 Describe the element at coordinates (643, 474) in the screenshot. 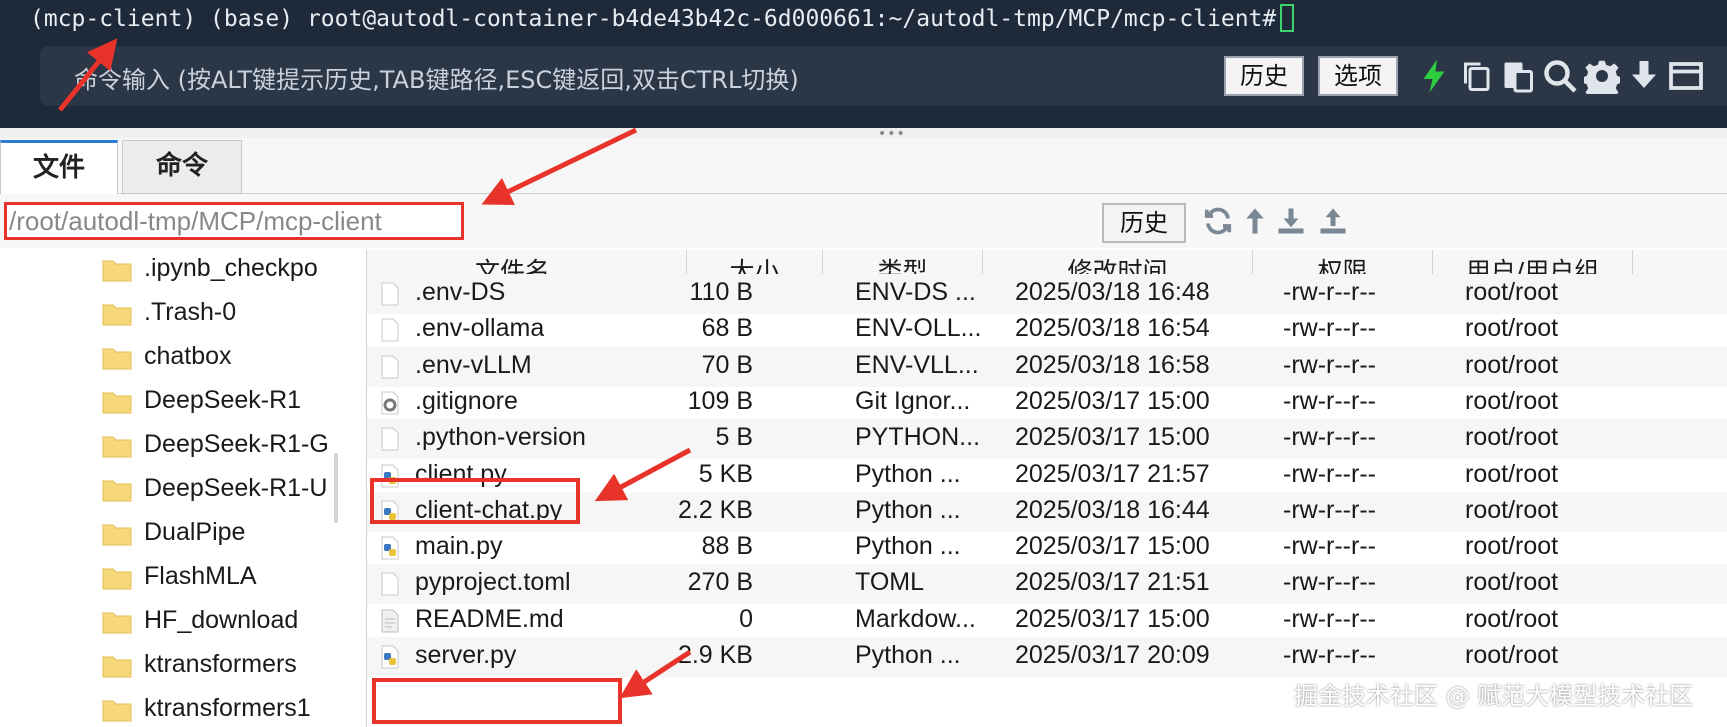

I see `arrow-to-client` at that location.